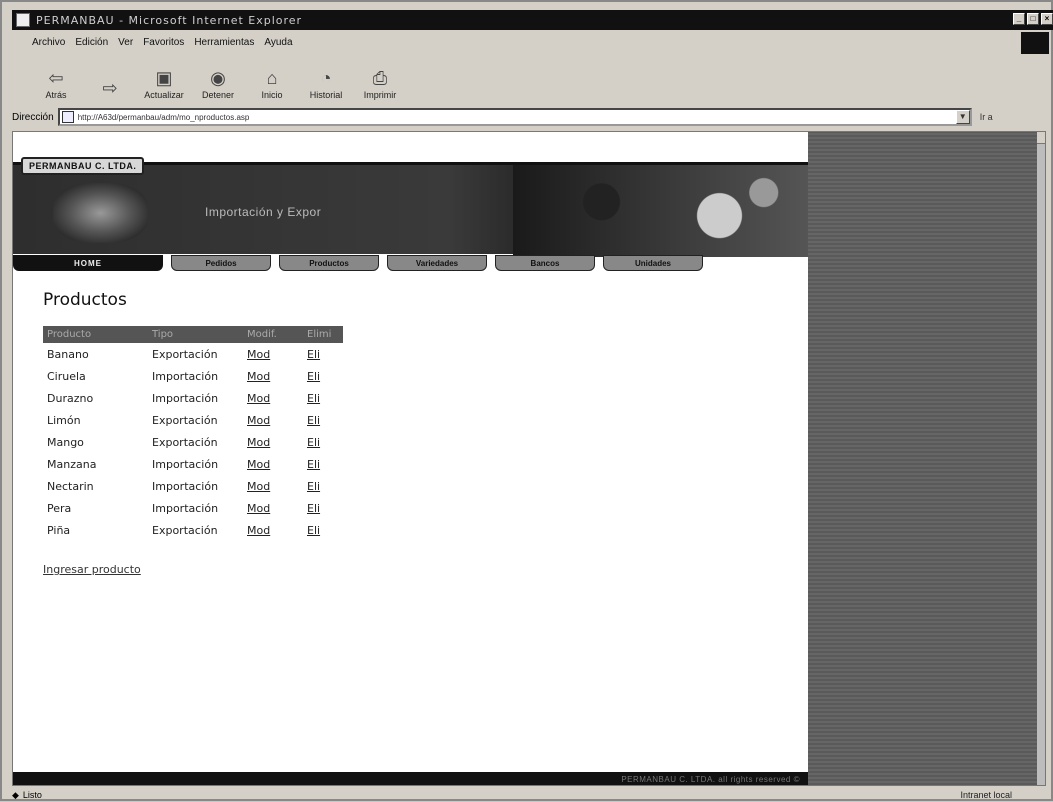  Describe the element at coordinates (88, 263) in the screenshot. I see `nav-home: HOME` at that location.